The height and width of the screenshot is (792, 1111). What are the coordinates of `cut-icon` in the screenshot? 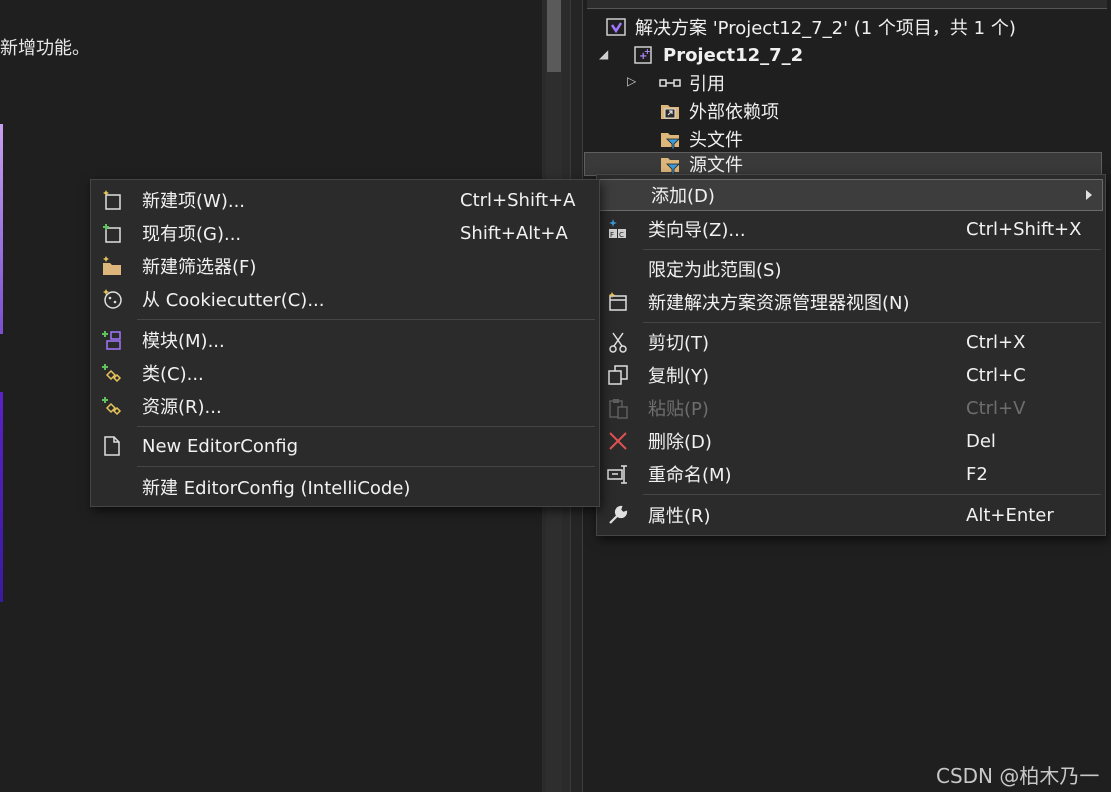 It's located at (618, 342).